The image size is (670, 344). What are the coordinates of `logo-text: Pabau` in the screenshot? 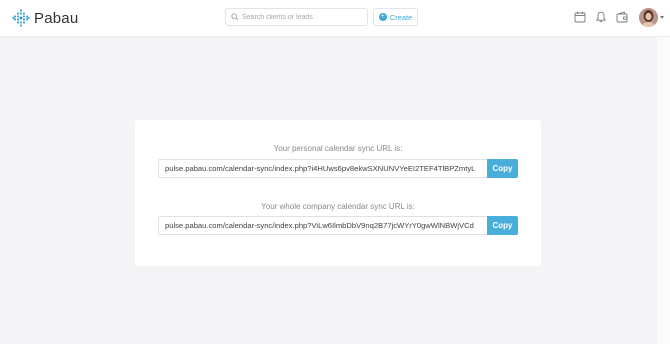 It's located at (56, 18).